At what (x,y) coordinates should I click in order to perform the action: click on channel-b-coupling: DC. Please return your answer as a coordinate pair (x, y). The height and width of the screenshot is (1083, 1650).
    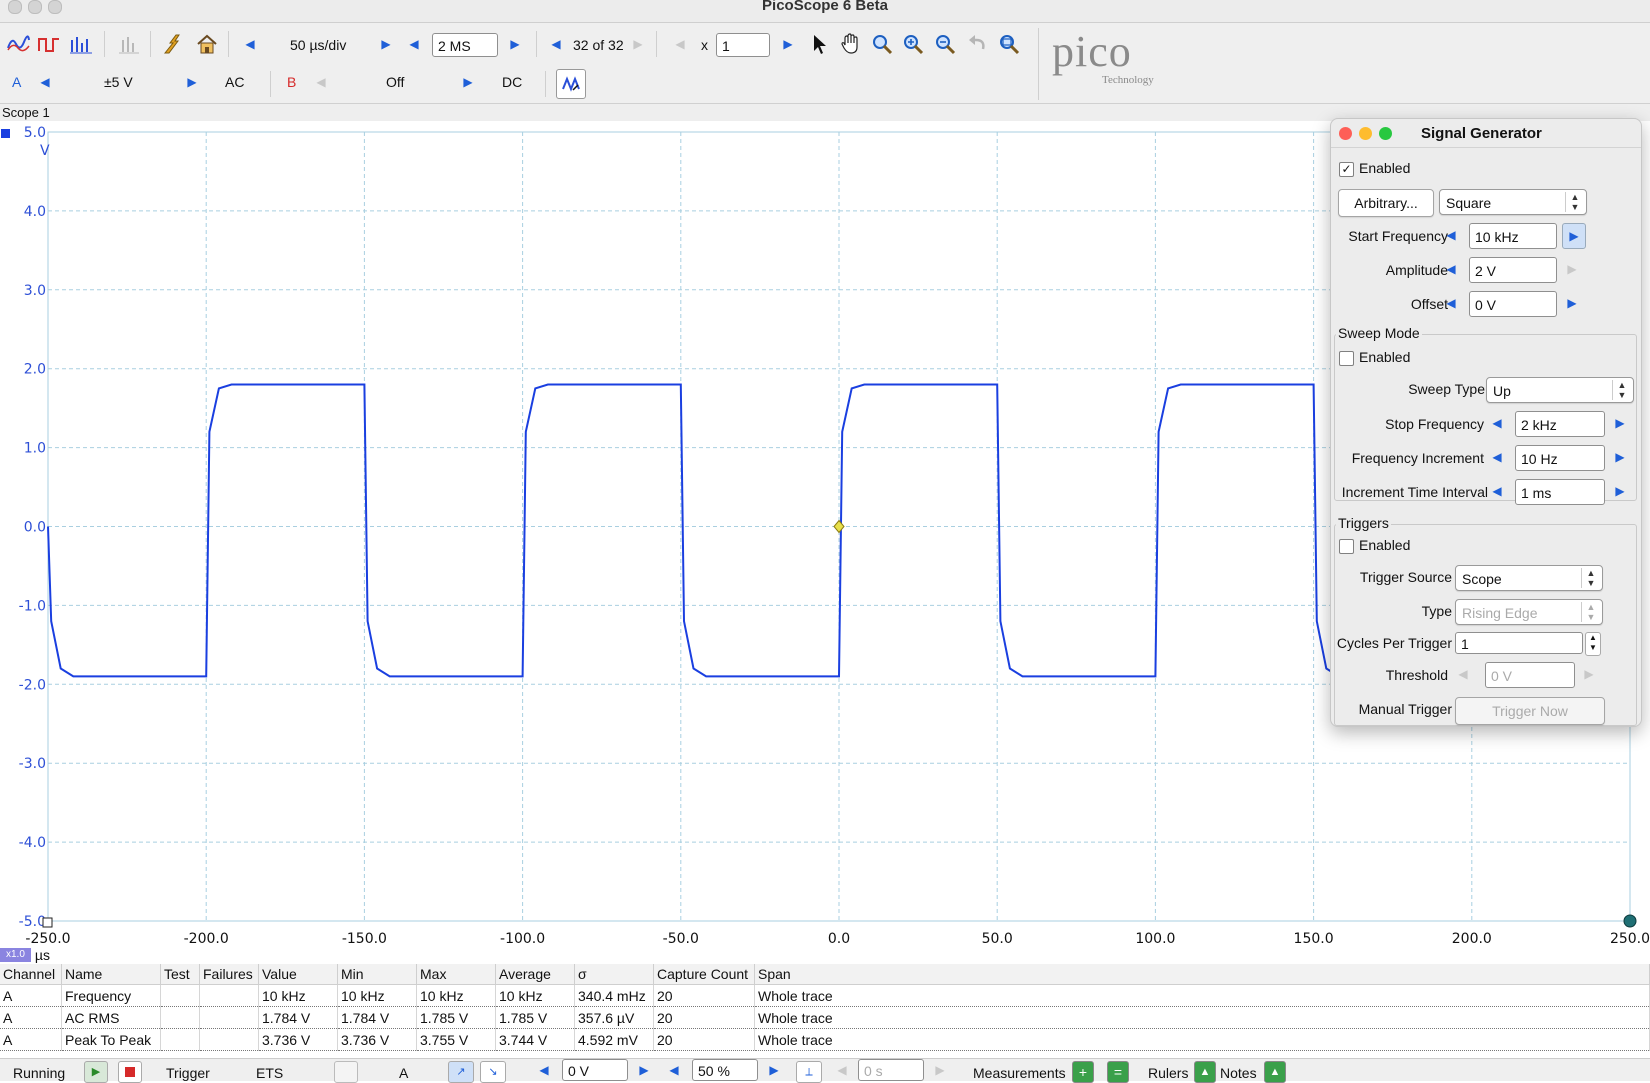
    Looking at the image, I should click on (512, 82).